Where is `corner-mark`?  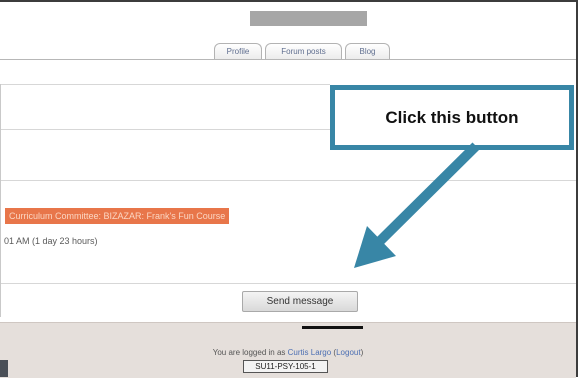 corner-mark is located at coordinates (4, 368).